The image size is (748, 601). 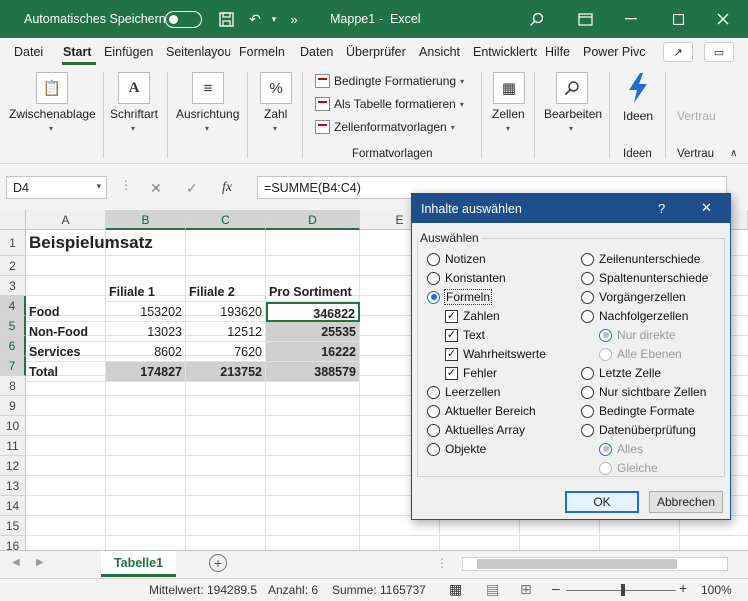 What do you see at coordinates (134, 114) in the screenshot?
I see `group-schriftart: Schriftart` at bounding box center [134, 114].